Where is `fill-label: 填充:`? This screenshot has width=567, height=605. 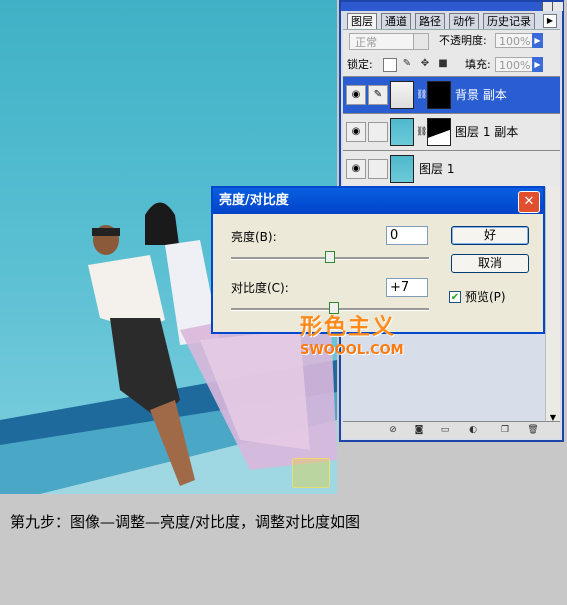 fill-label: 填充: is located at coordinates (478, 64).